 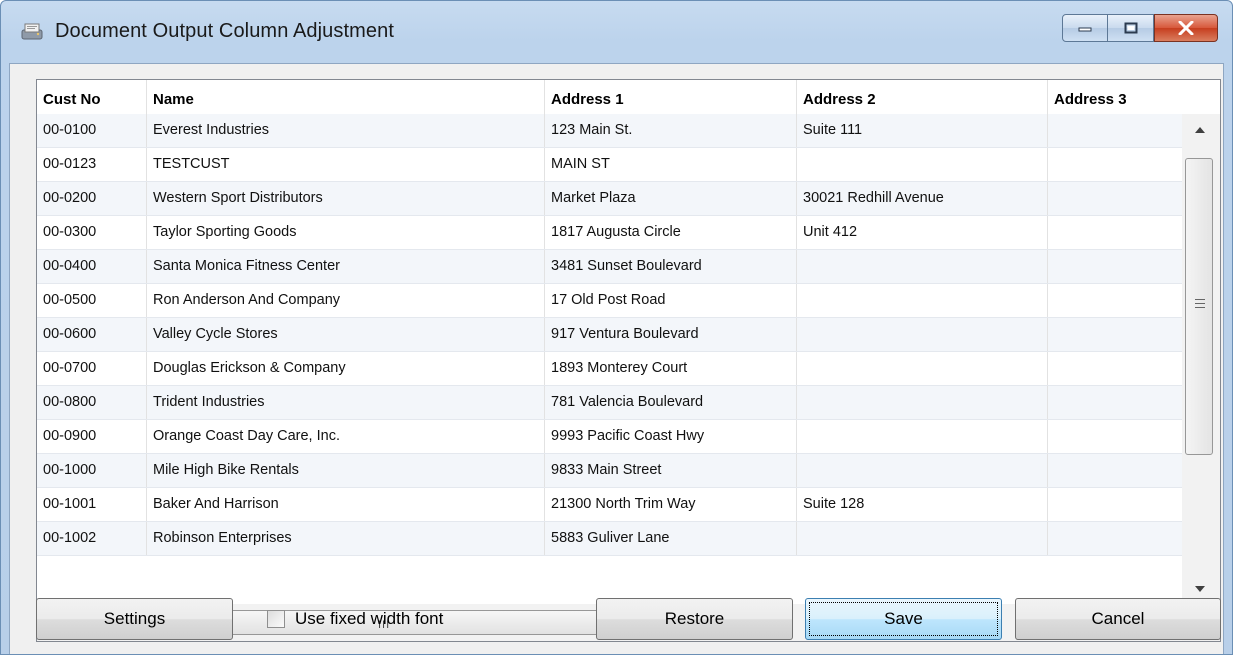 I want to click on fixed-width-font-option: Use fixed width font, so click(x=355, y=619).